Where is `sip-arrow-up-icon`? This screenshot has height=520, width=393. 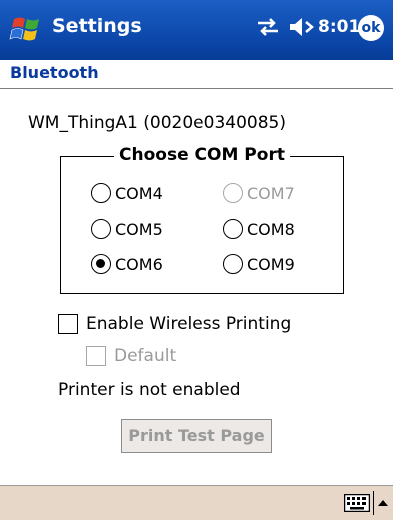 sip-arrow-up-icon is located at coordinates (383, 502).